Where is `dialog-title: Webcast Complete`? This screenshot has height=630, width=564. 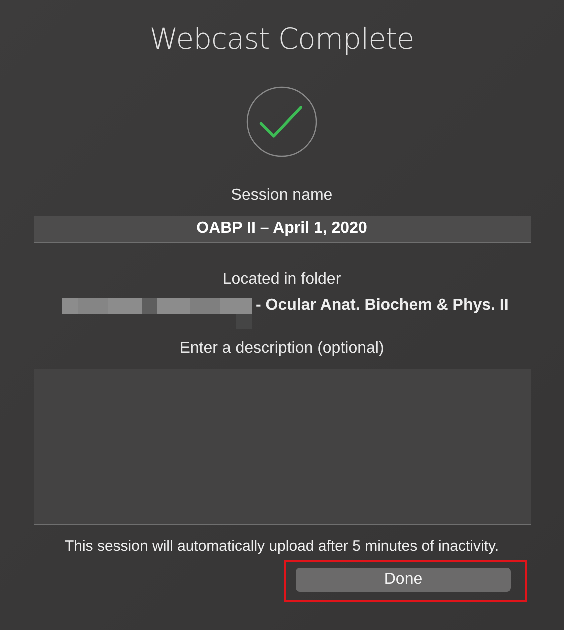
dialog-title: Webcast Complete is located at coordinates (282, 39).